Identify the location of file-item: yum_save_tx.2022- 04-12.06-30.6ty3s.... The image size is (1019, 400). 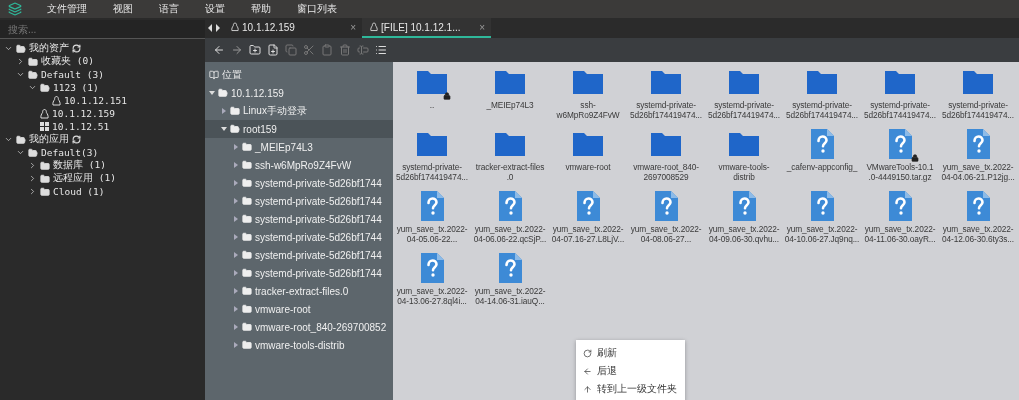
(978, 221).